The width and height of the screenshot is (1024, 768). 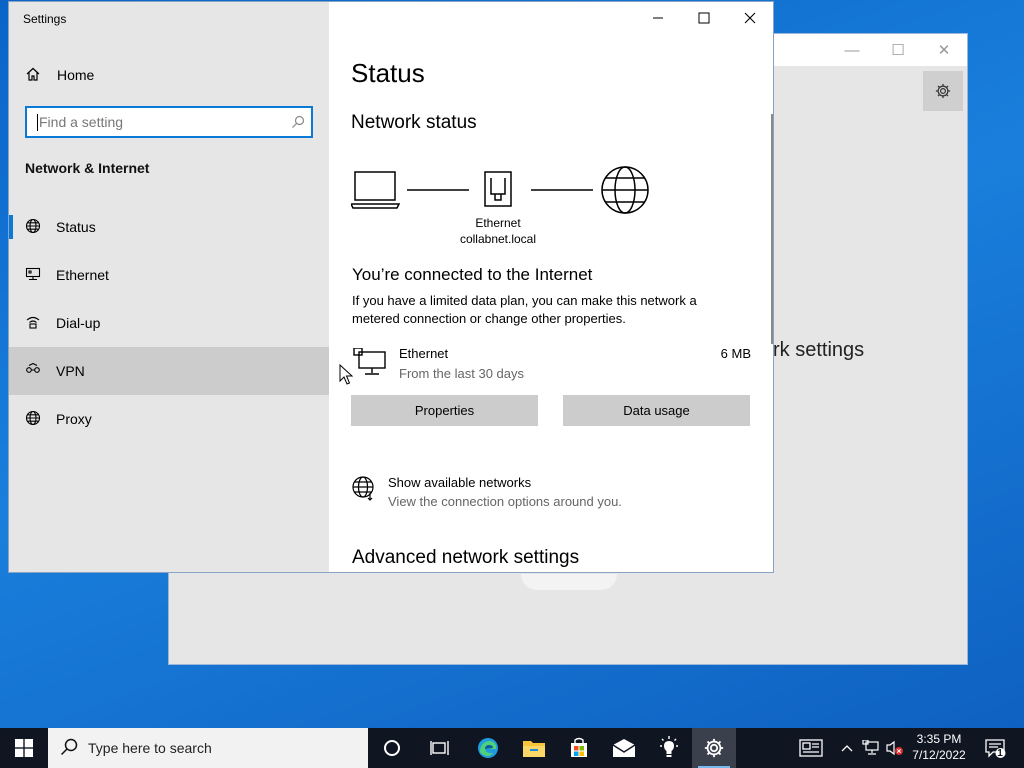 I want to click on ethernet-data-usage: 6 MB, so click(x=735, y=353).